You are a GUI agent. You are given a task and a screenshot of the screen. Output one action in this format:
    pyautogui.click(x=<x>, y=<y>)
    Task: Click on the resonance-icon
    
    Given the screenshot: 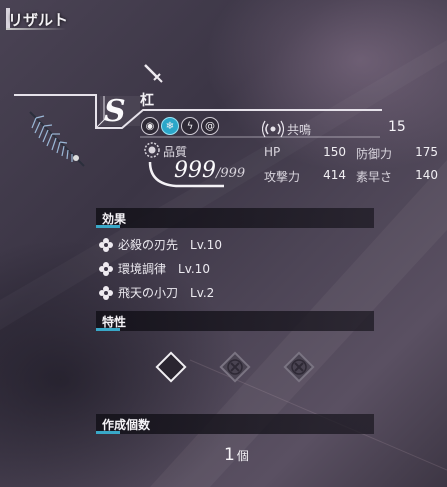 What is the action you would take?
    pyautogui.click(x=273, y=129)
    